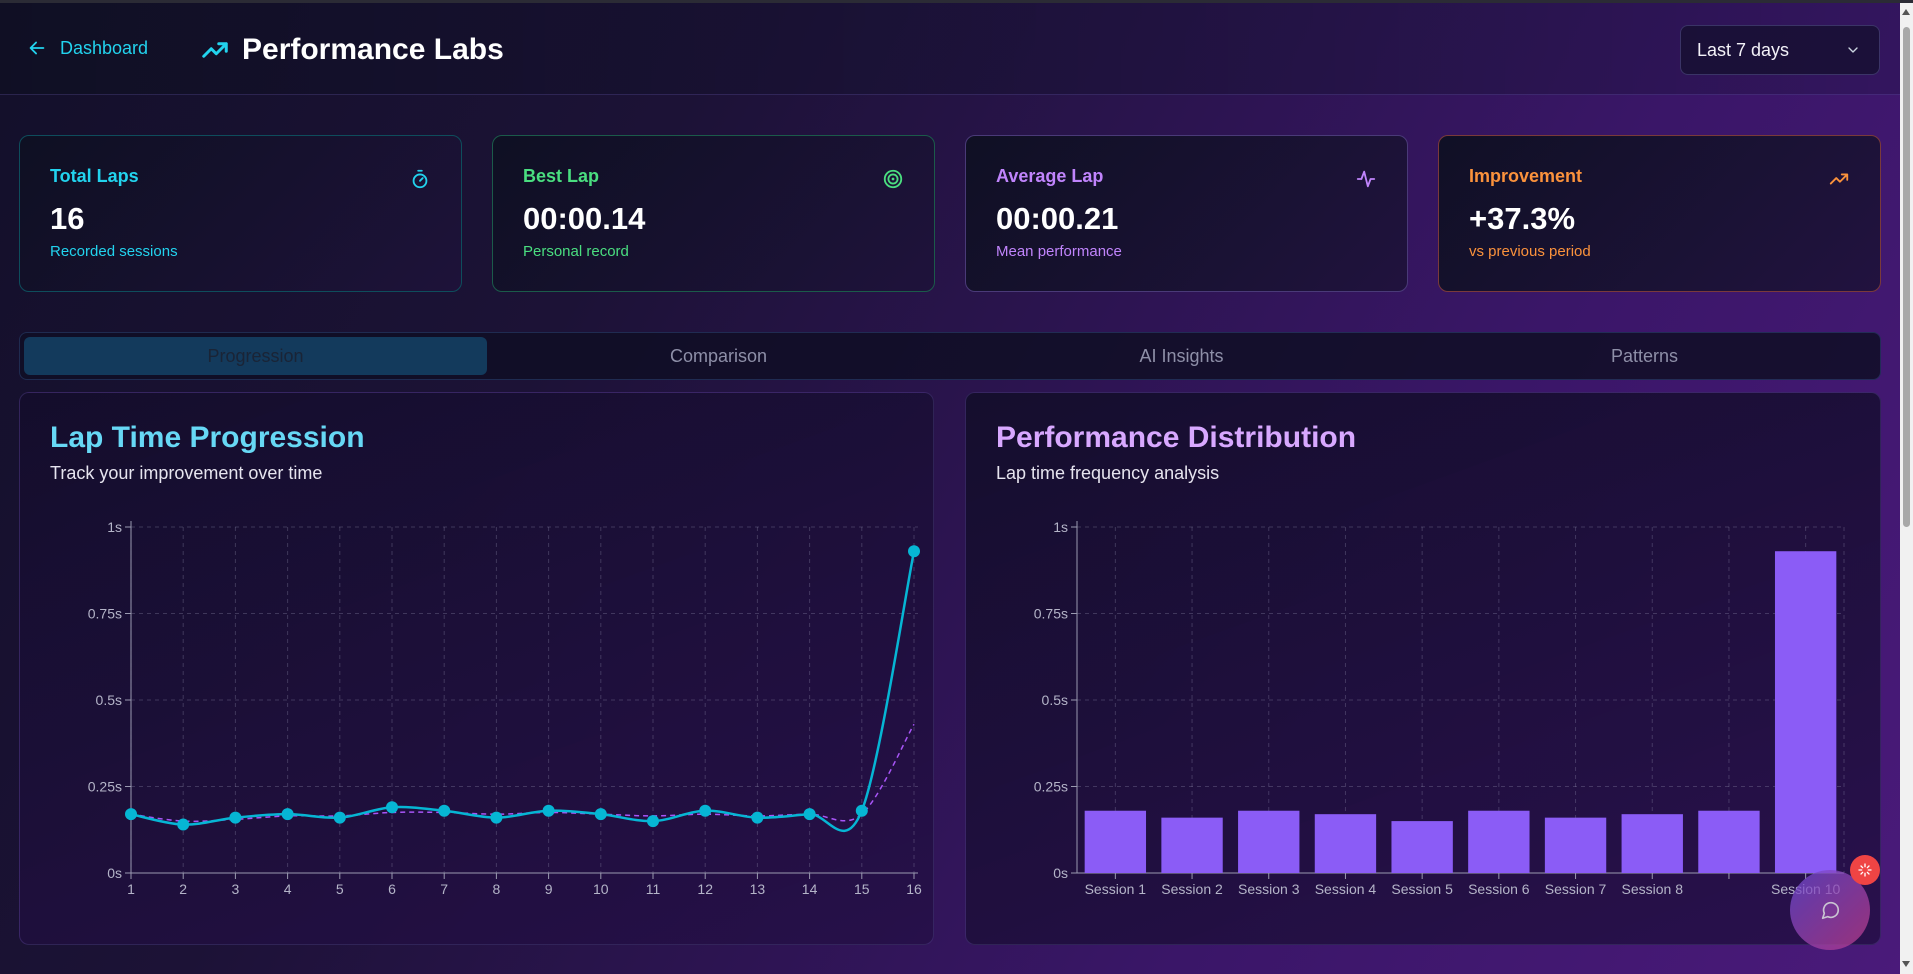 The image size is (1913, 974). I want to click on stat-subtext: vs previous period, so click(1530, 251).